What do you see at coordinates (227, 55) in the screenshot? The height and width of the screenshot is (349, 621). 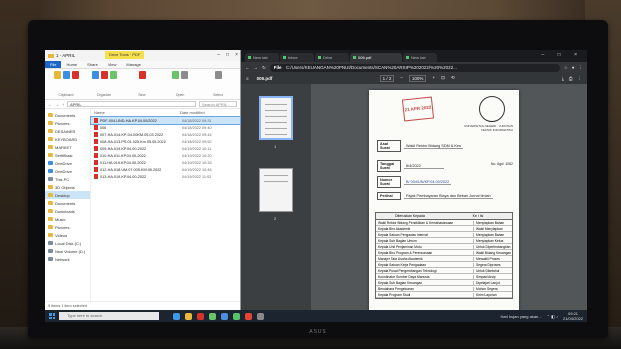 I see `maximize-icon: □` at bounding box center [227, 55].